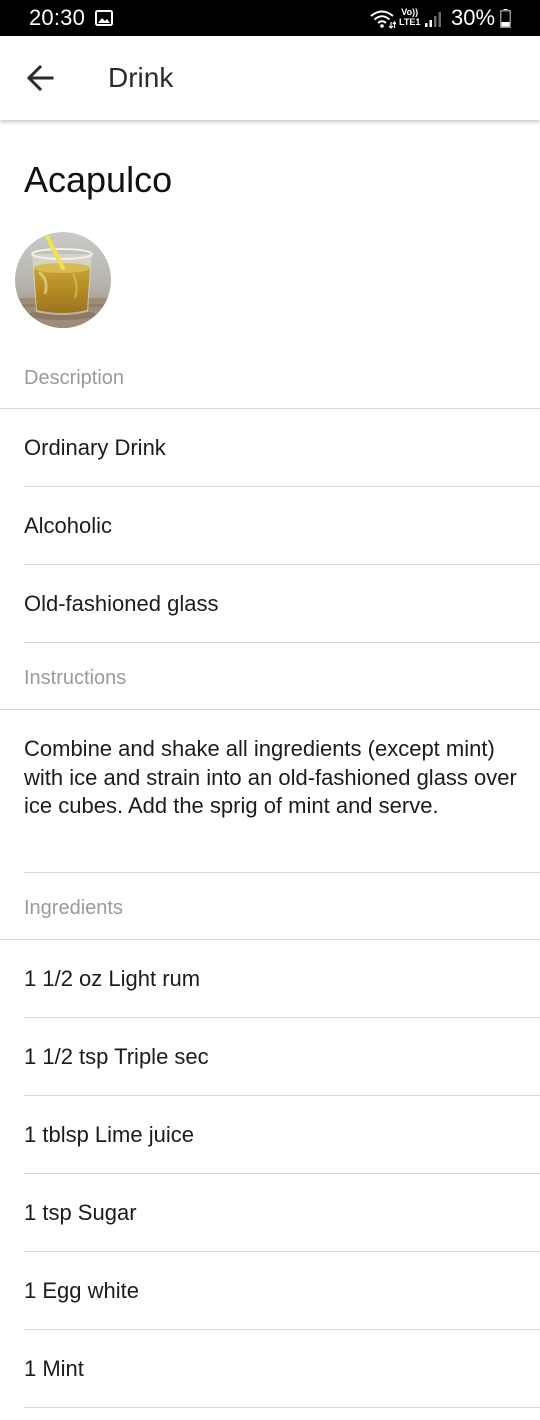 The height and width of the screenshot is (1420, 540). What do you see at coordinates (112, 978) in the screenshot?
I see `ingredient-item: 1 1/2 oz Light rum` at bounding box center [112, 978].